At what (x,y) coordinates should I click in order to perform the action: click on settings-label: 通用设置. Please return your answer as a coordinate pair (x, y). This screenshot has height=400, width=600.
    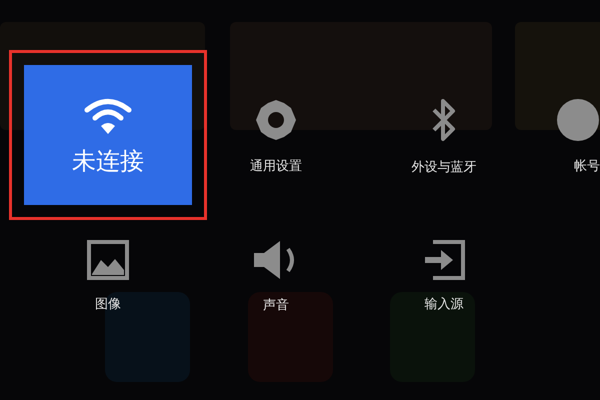
    Looking at the image, I should click on (276, 166).